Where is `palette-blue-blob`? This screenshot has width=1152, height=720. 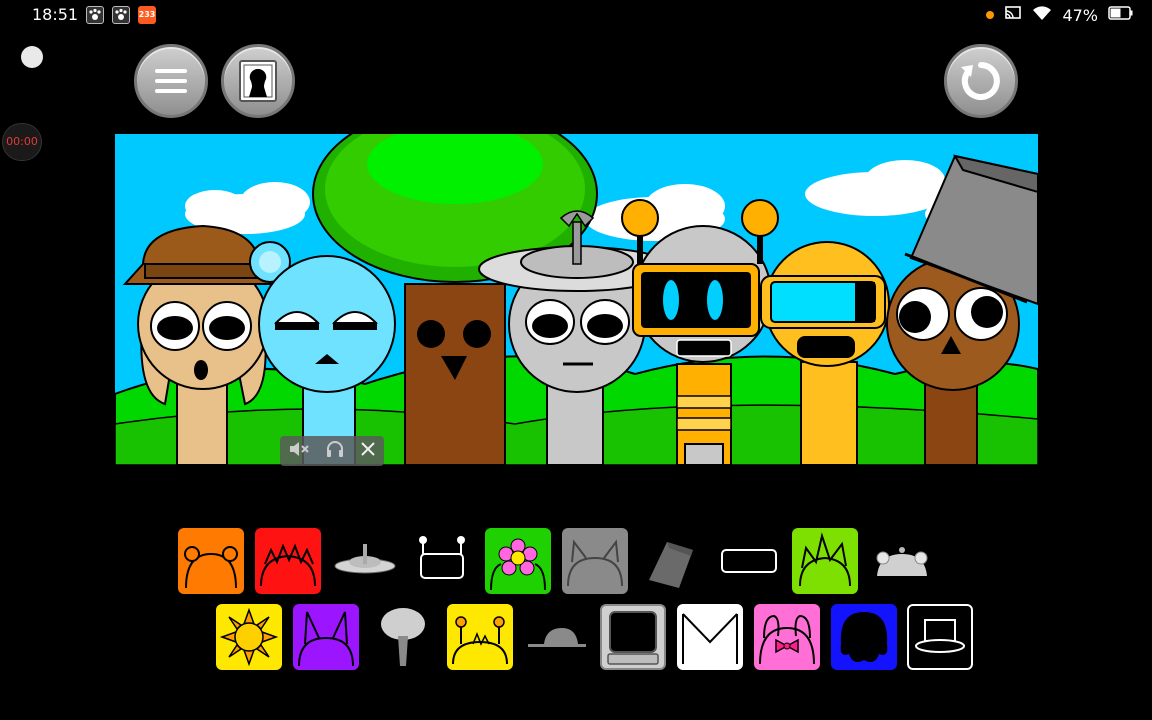
palette-blue-blob is located at coordinates (864, 637).